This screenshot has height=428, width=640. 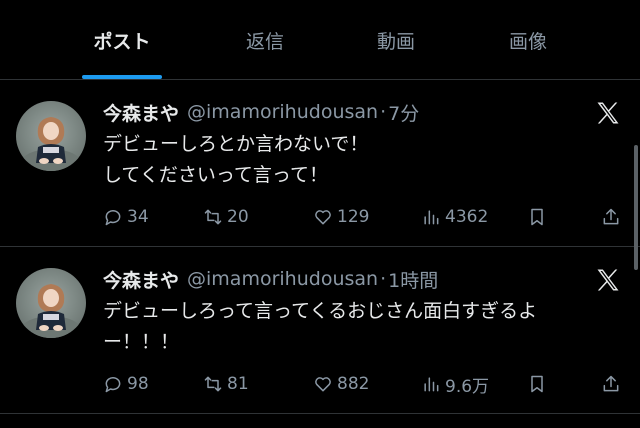 I want to click on tab-videos: 動画, so click(x=396, y=40).